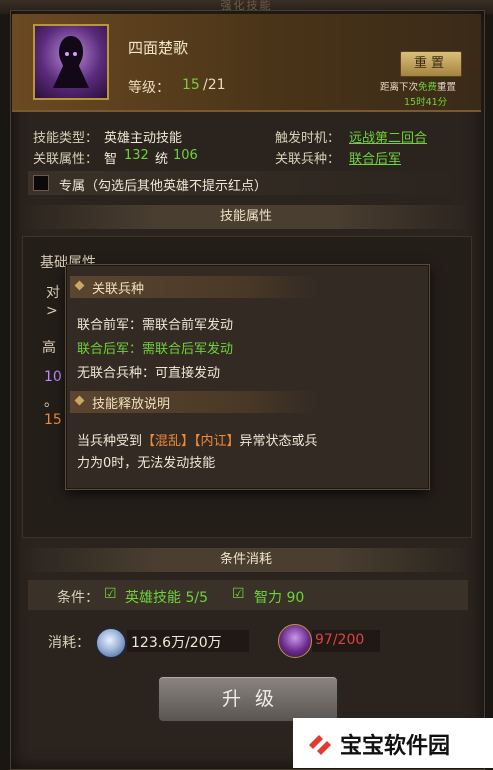 This screenshot has height=770, width=493. I want to click on level-max: /21, so click(214, 85).